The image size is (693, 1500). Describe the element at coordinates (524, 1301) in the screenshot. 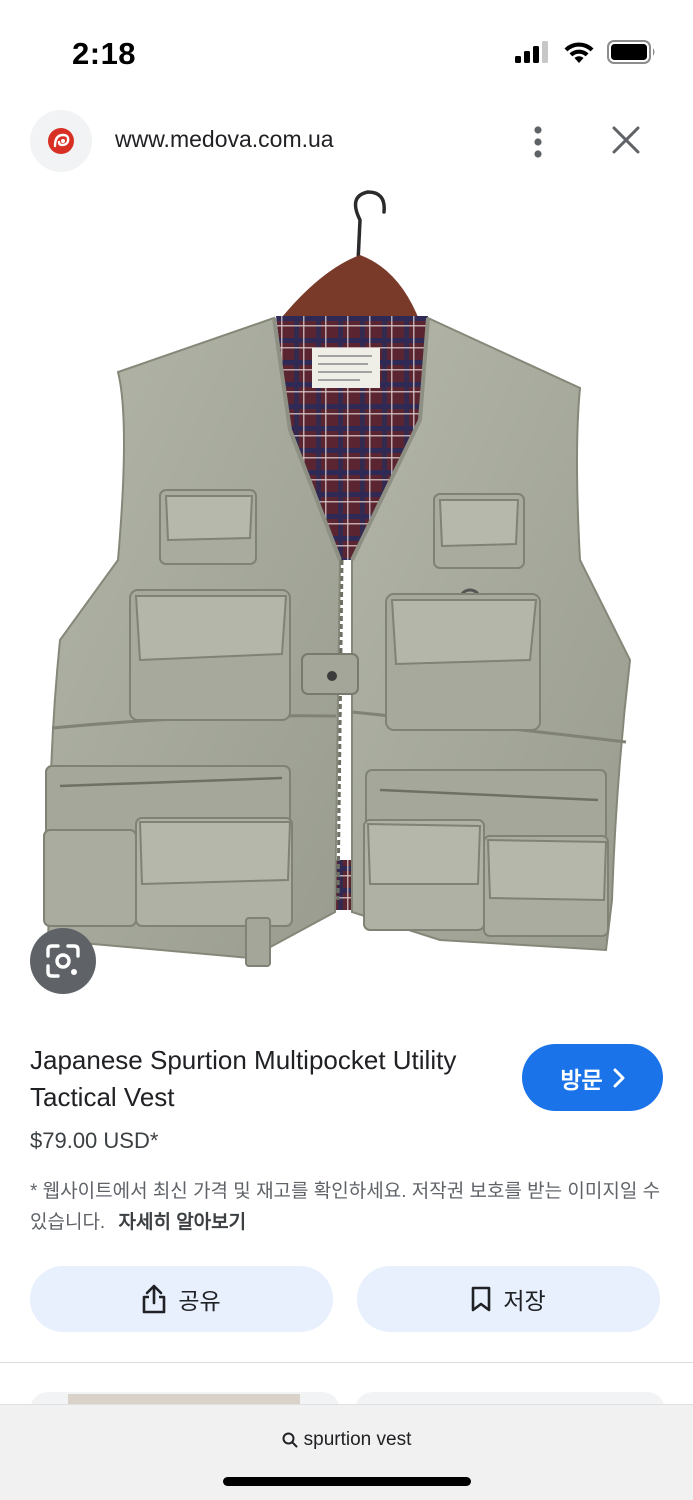

I see `save-button-label: 저장` at that location.